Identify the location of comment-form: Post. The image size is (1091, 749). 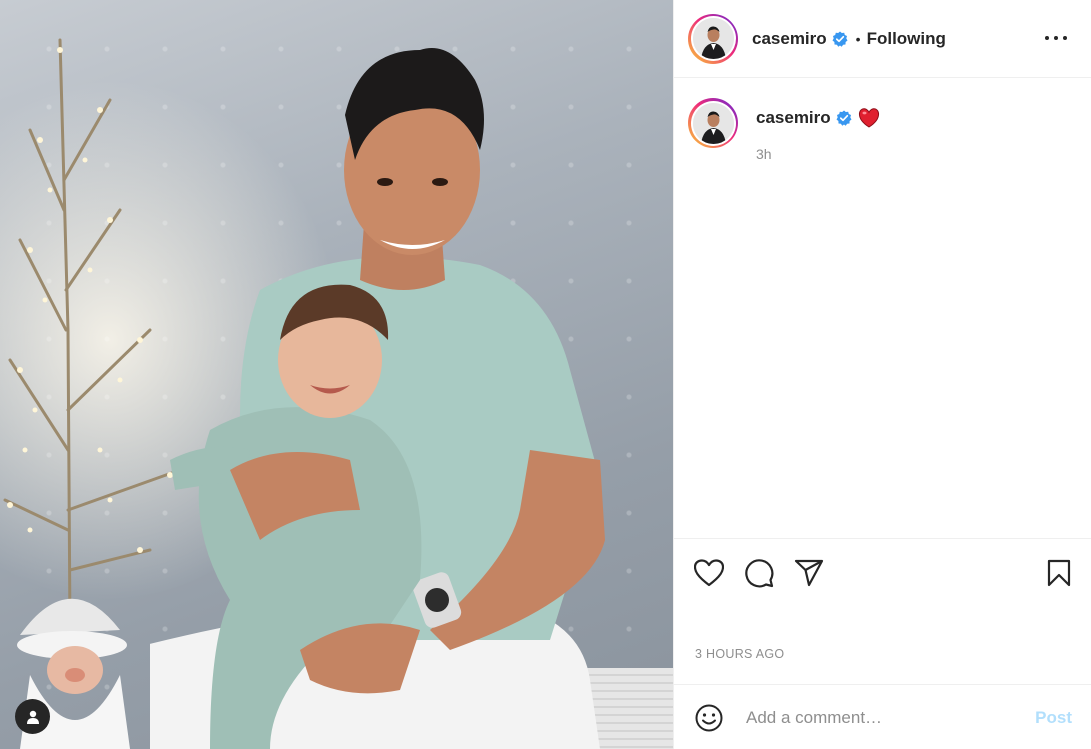
(882, 716).